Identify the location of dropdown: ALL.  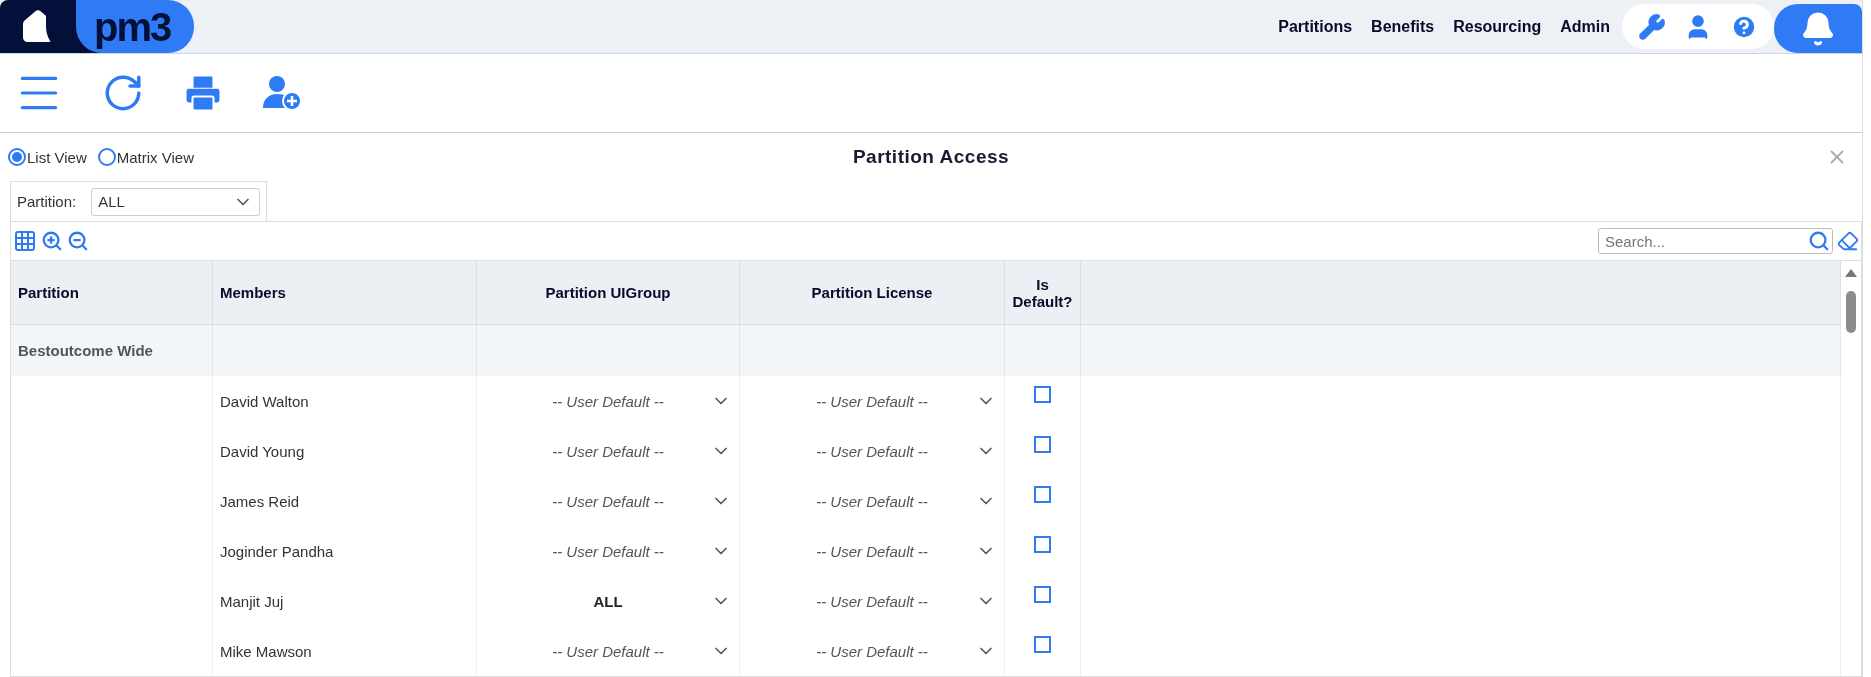
(608, 601).